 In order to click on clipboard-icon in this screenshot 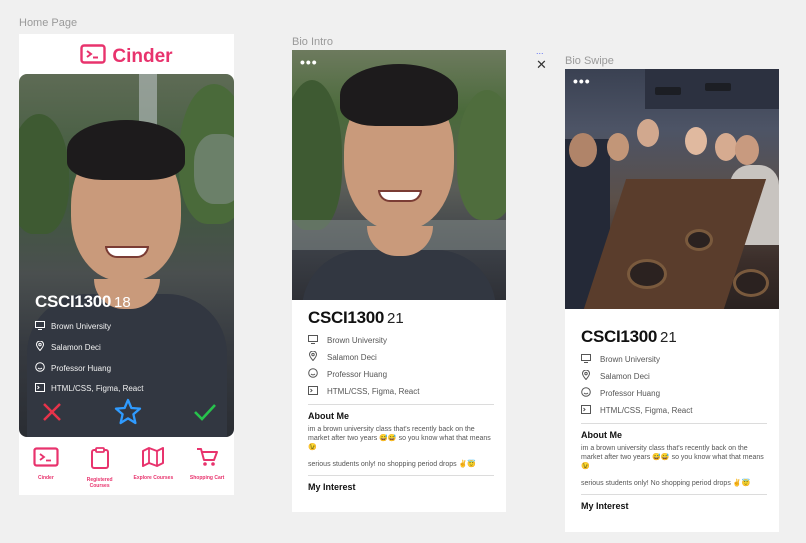, I will do `click(100, 460)`.